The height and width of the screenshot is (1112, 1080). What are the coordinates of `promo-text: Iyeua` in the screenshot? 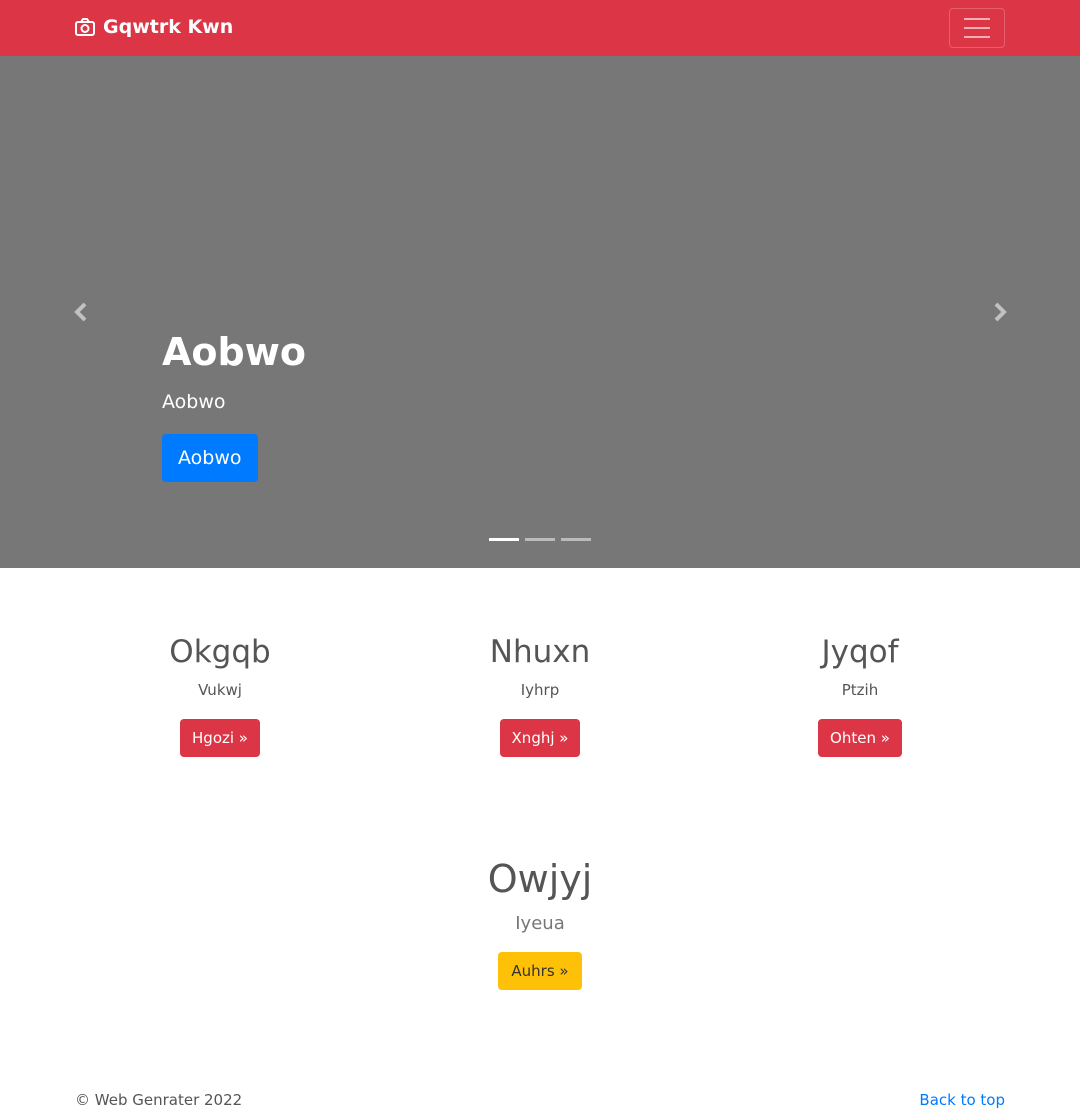 It's located at (540, 923).